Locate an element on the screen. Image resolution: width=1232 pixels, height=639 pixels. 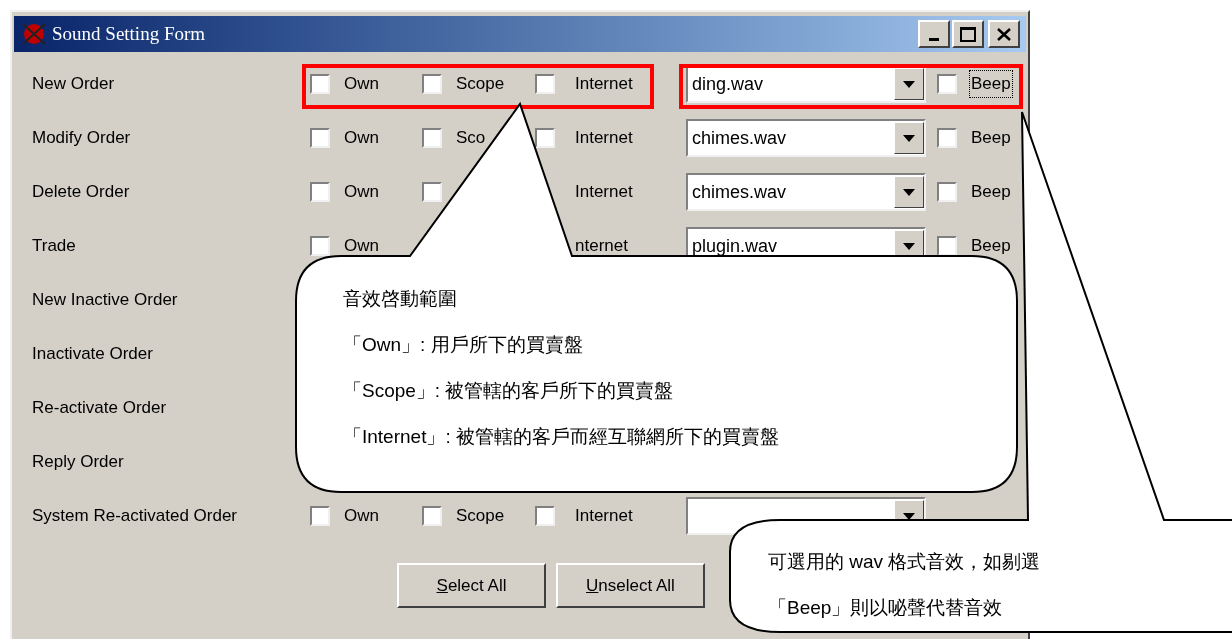
action-button: Select All is located at coordinates (471, 585).